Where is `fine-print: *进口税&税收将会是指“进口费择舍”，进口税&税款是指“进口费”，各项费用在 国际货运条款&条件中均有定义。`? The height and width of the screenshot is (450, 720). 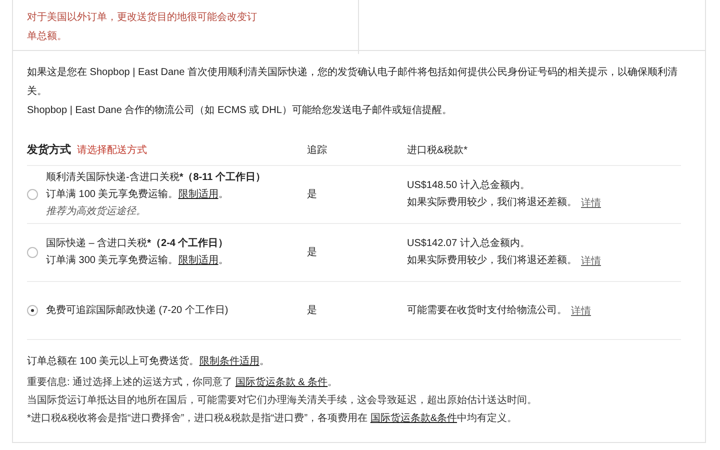 fine-print: *进口税&税收将会是指“进口费择舍”，进口税&税款是指“进口费”，各项费用在 国际货运条款&条件中均有定义。 is located at coordinates (272, 419).